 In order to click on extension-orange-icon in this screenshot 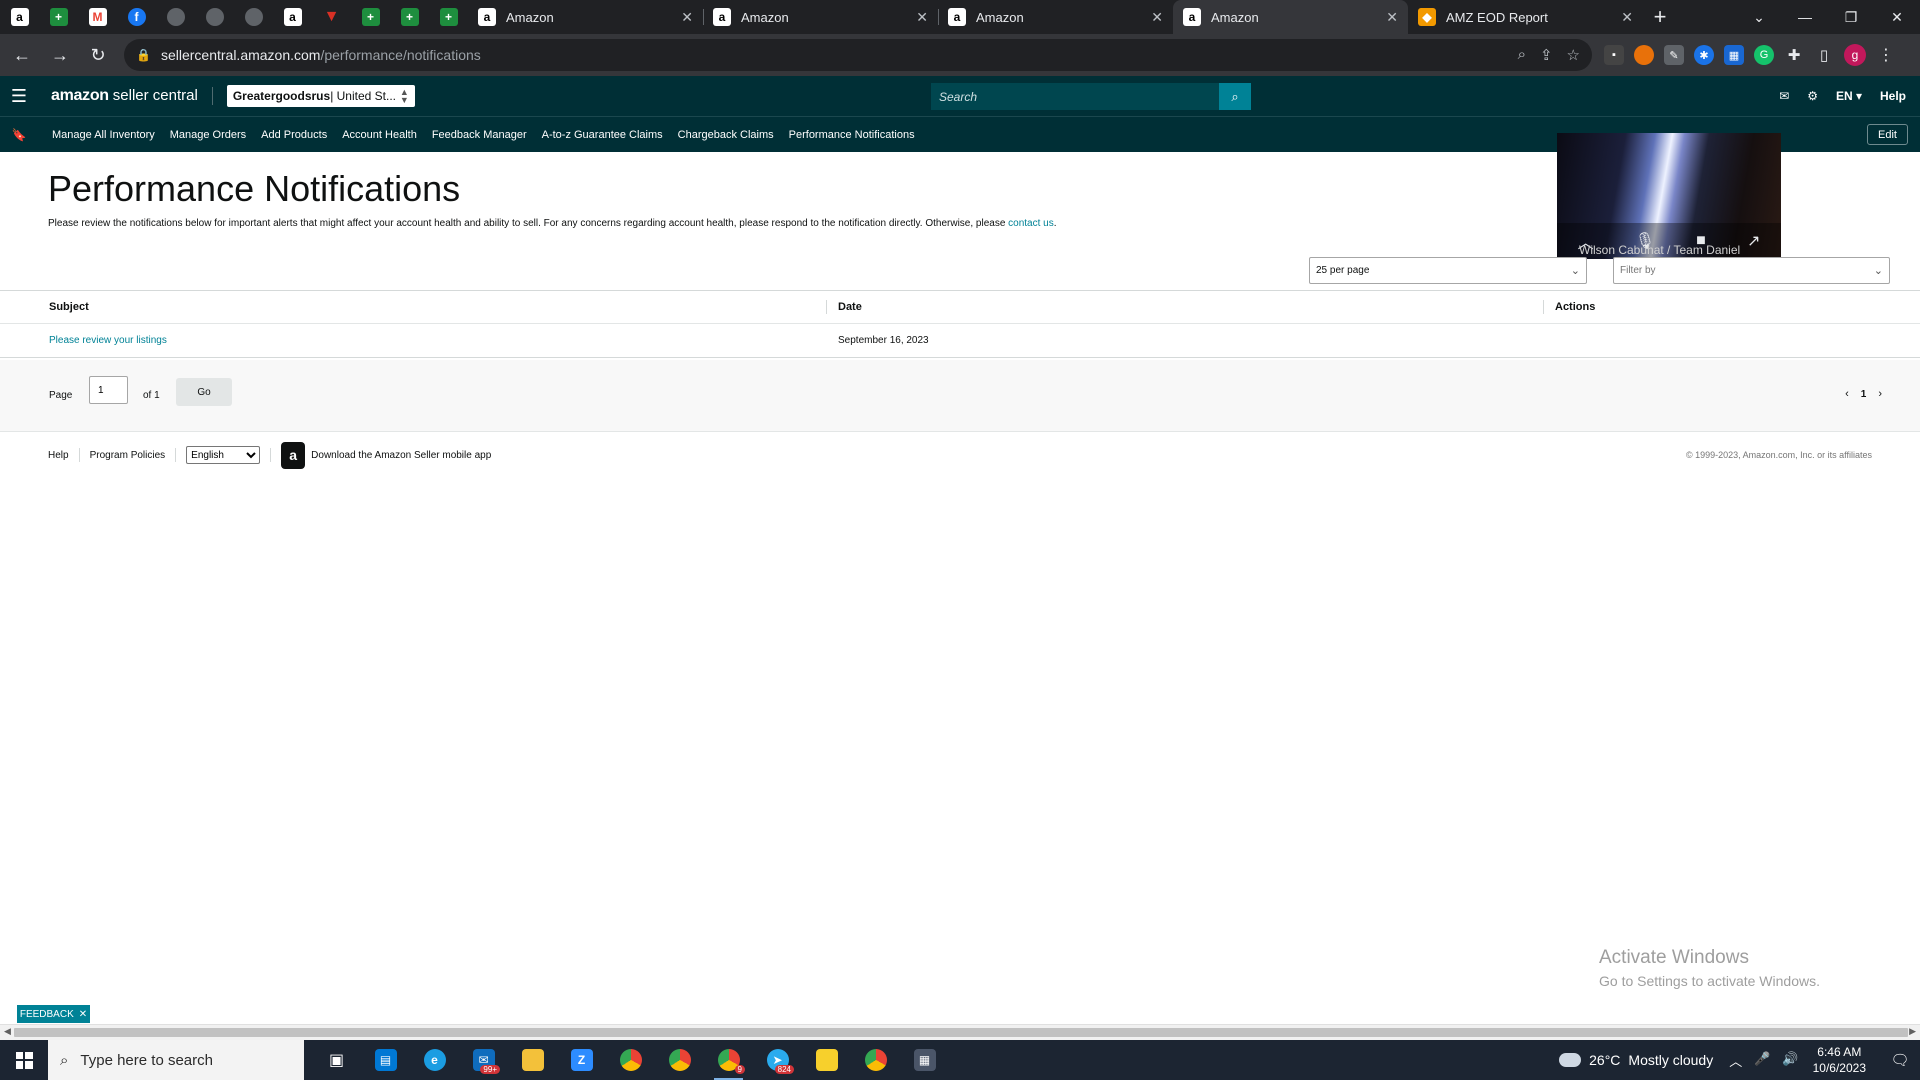, I will do `click(1644, 55)`.